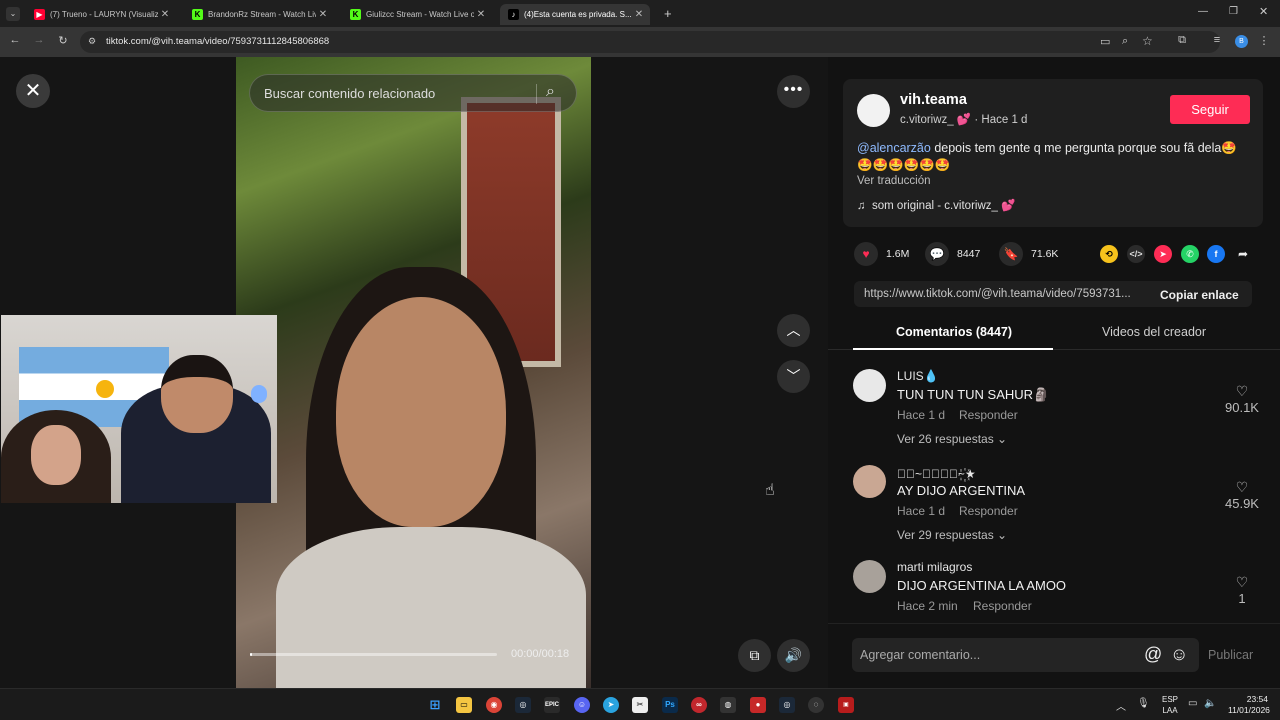 This screenshot has width=1280, height=720. Describe the element at coordinates (1136, 254) in the screenshot. I see `embed-icon: </>` at that location.